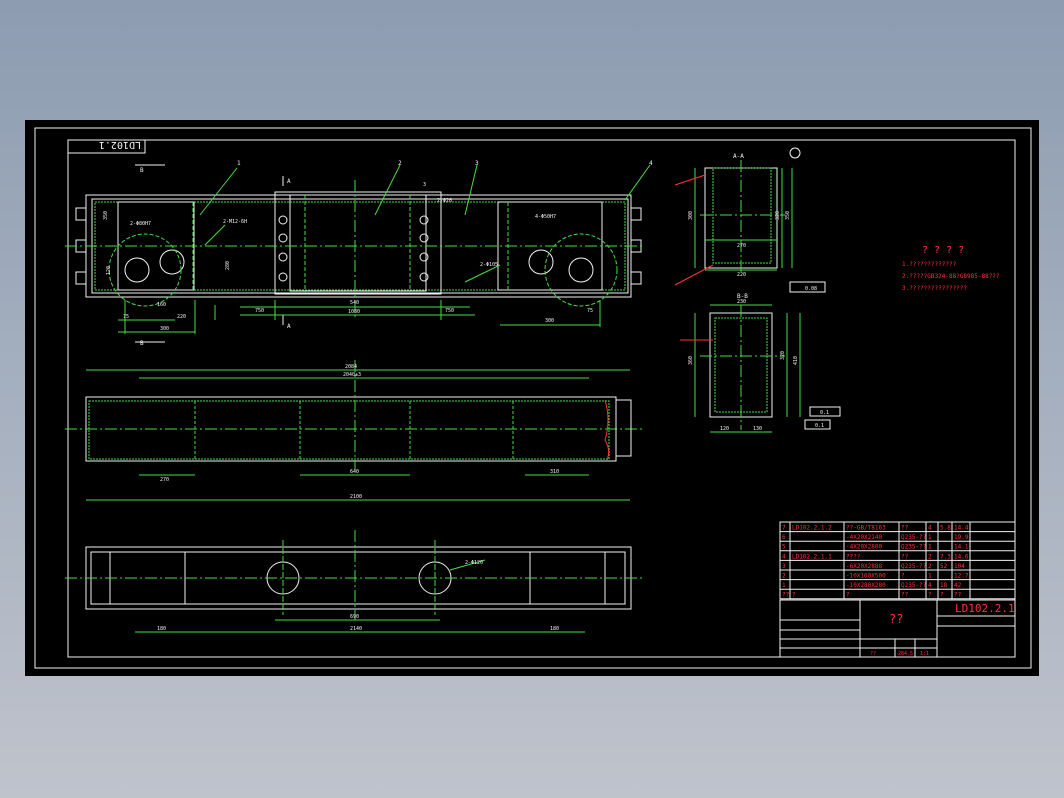 The image size is (1064, 798). Describe the element at coordinates (352, 375) in the screenshot. I see `dim-2040: 2040±3` at that location.